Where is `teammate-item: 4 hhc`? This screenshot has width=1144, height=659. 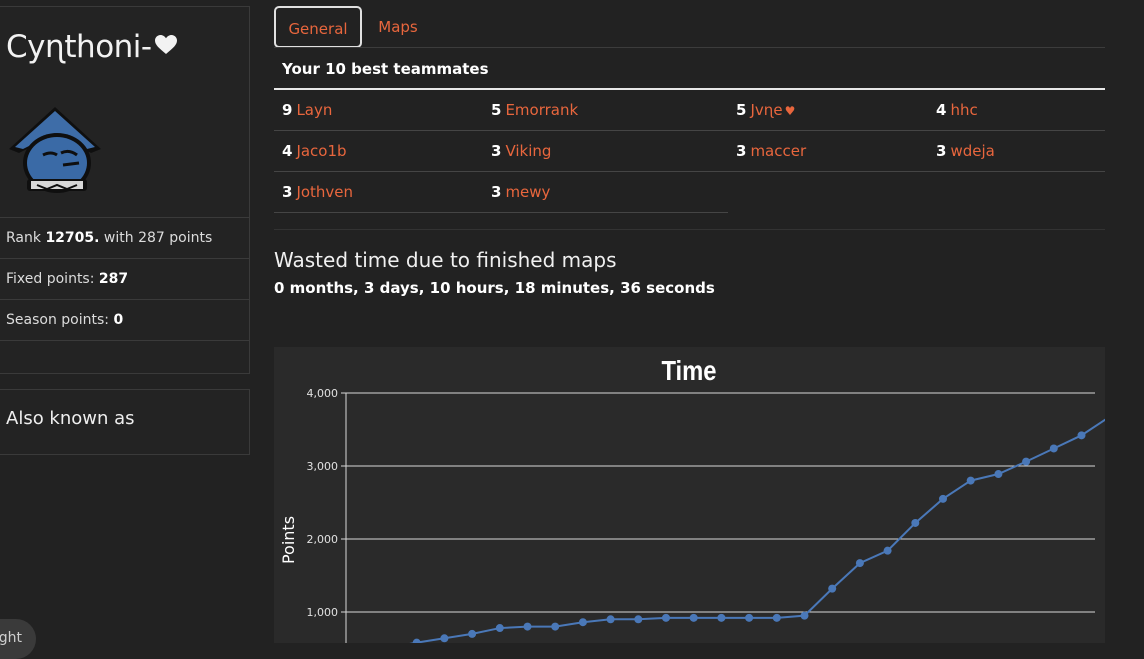
teammate-item: 4 hhc is located at coordinates (957, 110).